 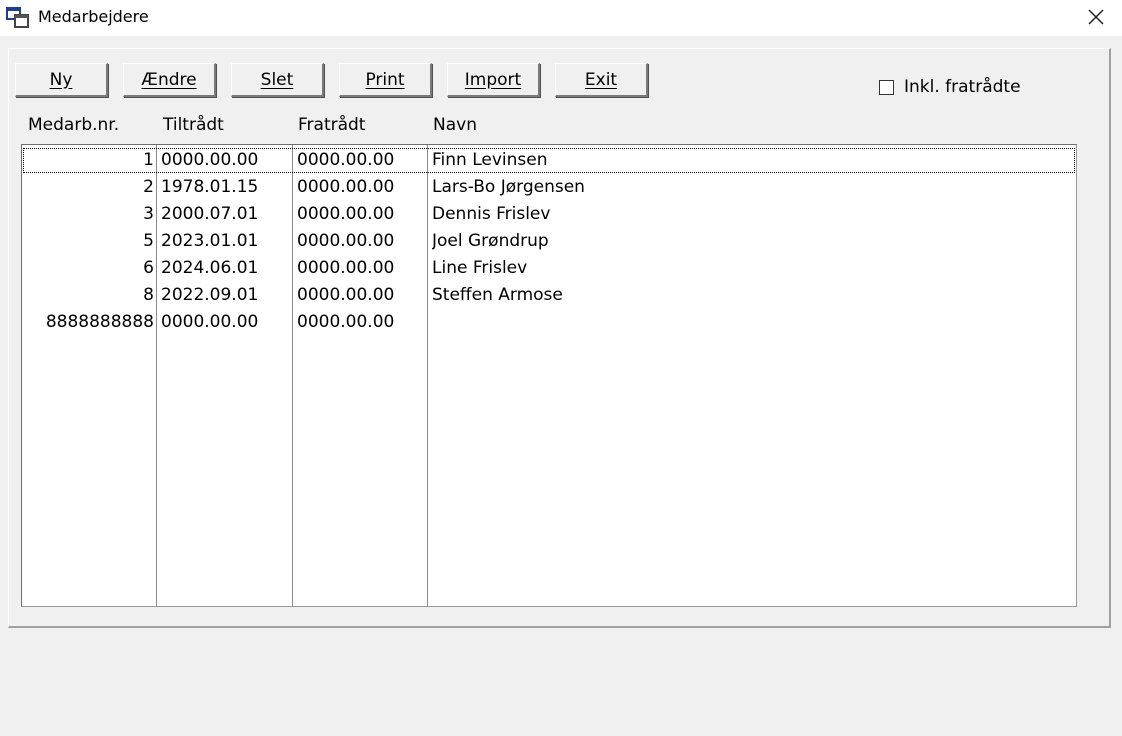 What do you see at coordinates (601, 80) in the screenshot?
I see `exit-button: Exit` at bounding box center [601, 80].